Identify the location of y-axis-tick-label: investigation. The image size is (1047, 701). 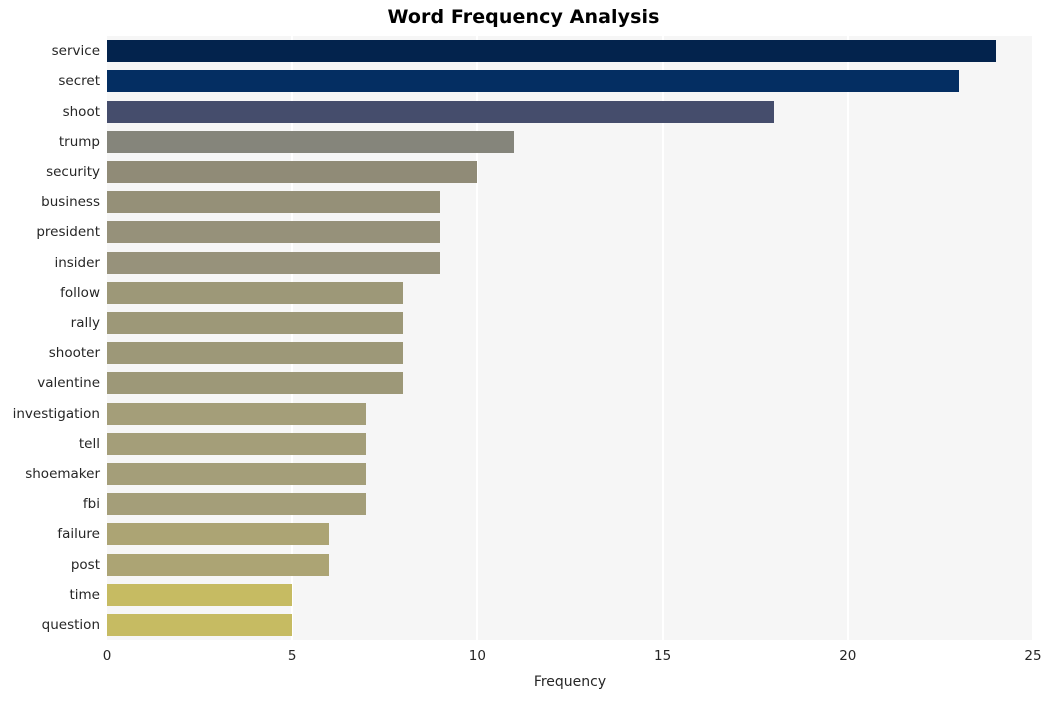
(56, 413).